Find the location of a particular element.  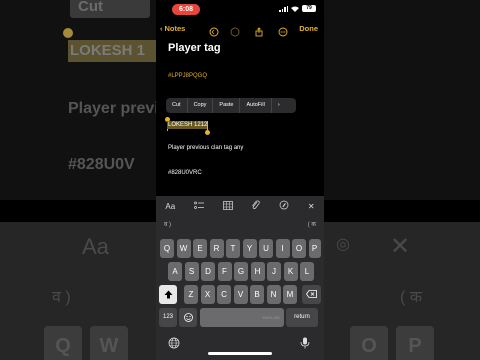

edit-context-menu: Cut Copy Paste AutoFill › is located at coordinates (231, 105).